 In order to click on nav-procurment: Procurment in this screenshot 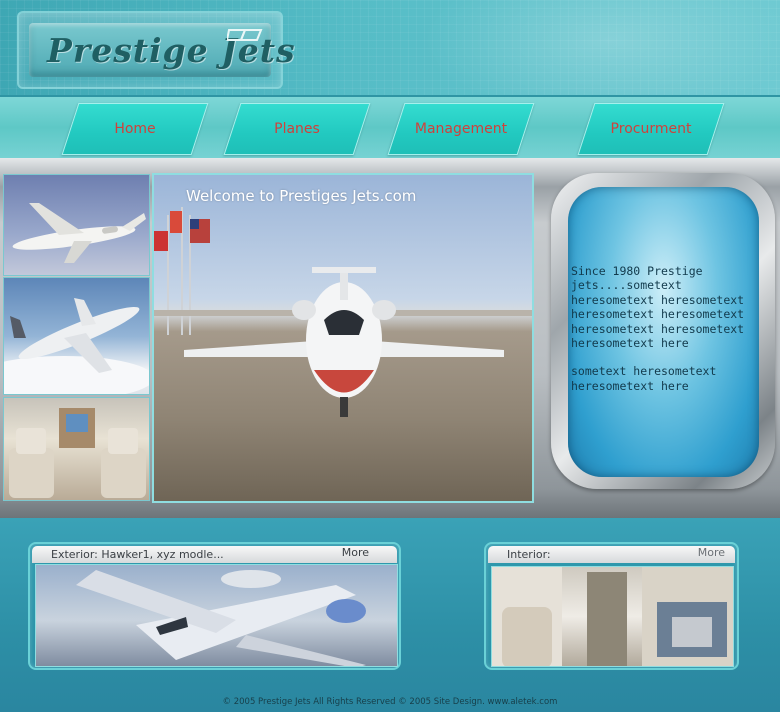, I will do `click(651, 129)`.